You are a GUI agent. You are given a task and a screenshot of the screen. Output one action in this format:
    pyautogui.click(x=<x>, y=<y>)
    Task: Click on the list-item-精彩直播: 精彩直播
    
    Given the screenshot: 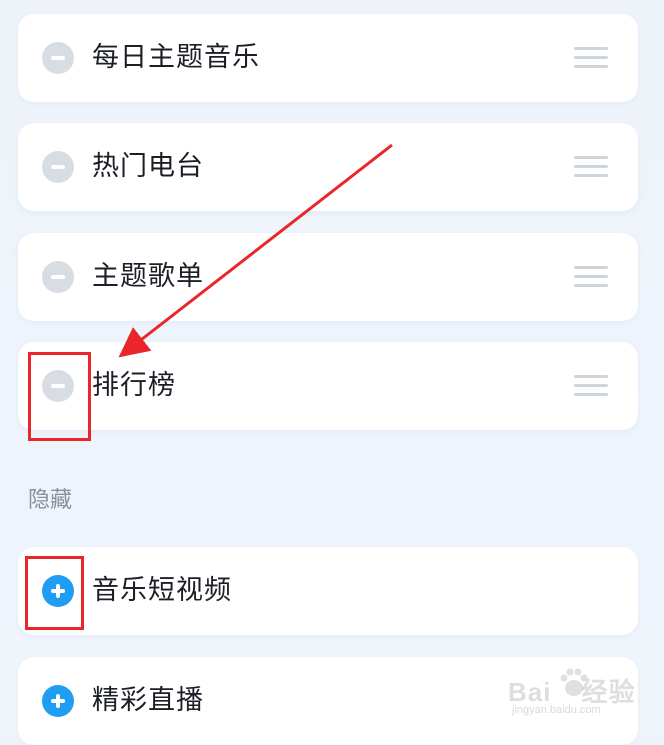 What is the action you would take?
    pyautogui.click(x=328, y=701)
    